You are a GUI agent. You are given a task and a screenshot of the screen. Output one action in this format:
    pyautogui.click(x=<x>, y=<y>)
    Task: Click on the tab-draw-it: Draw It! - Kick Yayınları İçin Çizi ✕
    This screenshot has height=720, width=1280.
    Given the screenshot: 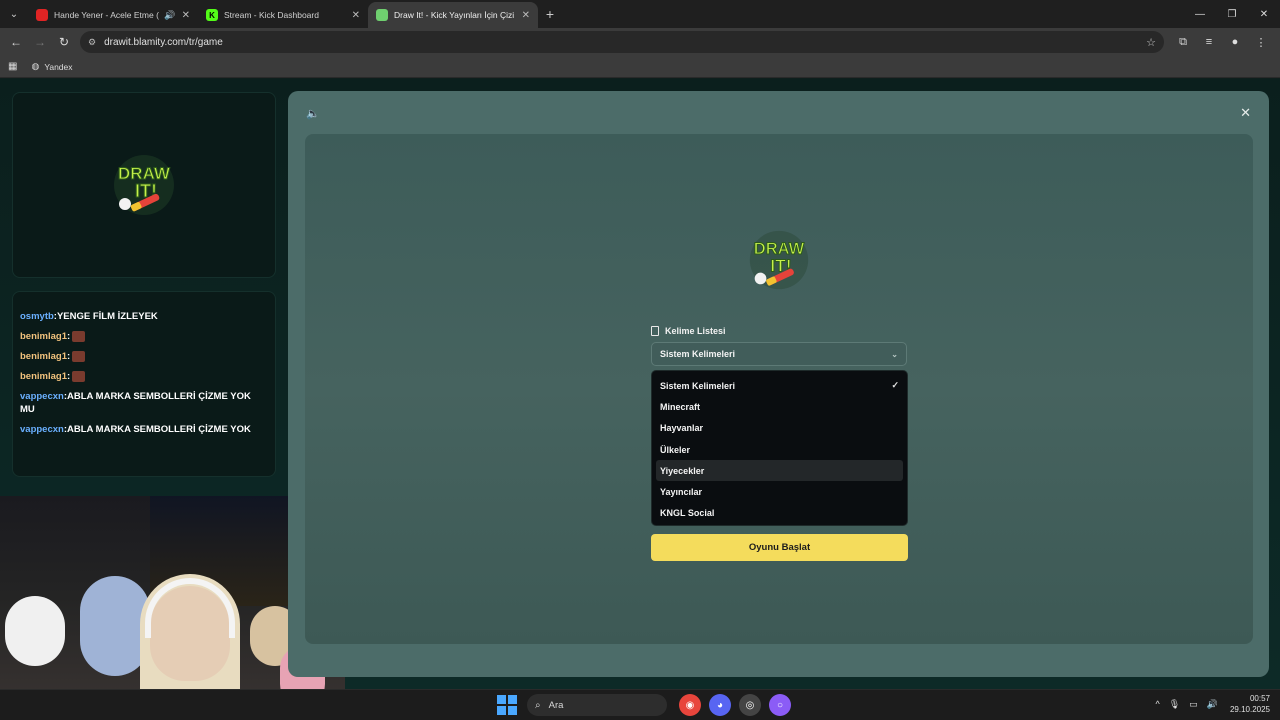 What is the action you would take?
    pyautogui.click(x=453, y=15)
    